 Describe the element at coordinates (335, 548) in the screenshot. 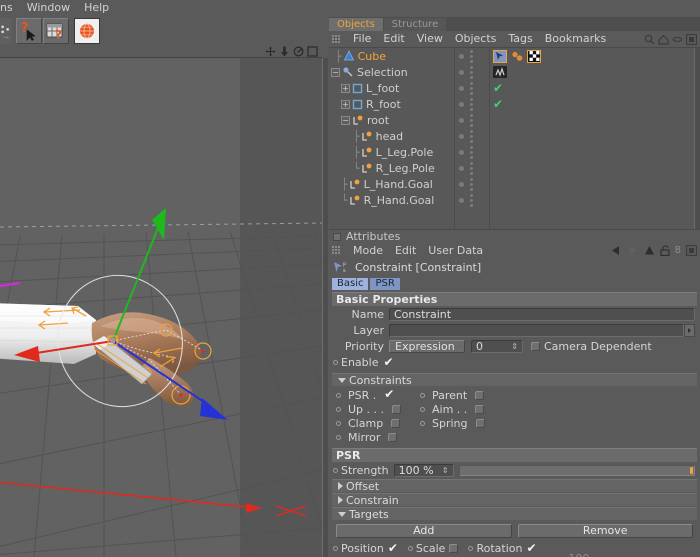

I see `position-radio-icon` at that location.